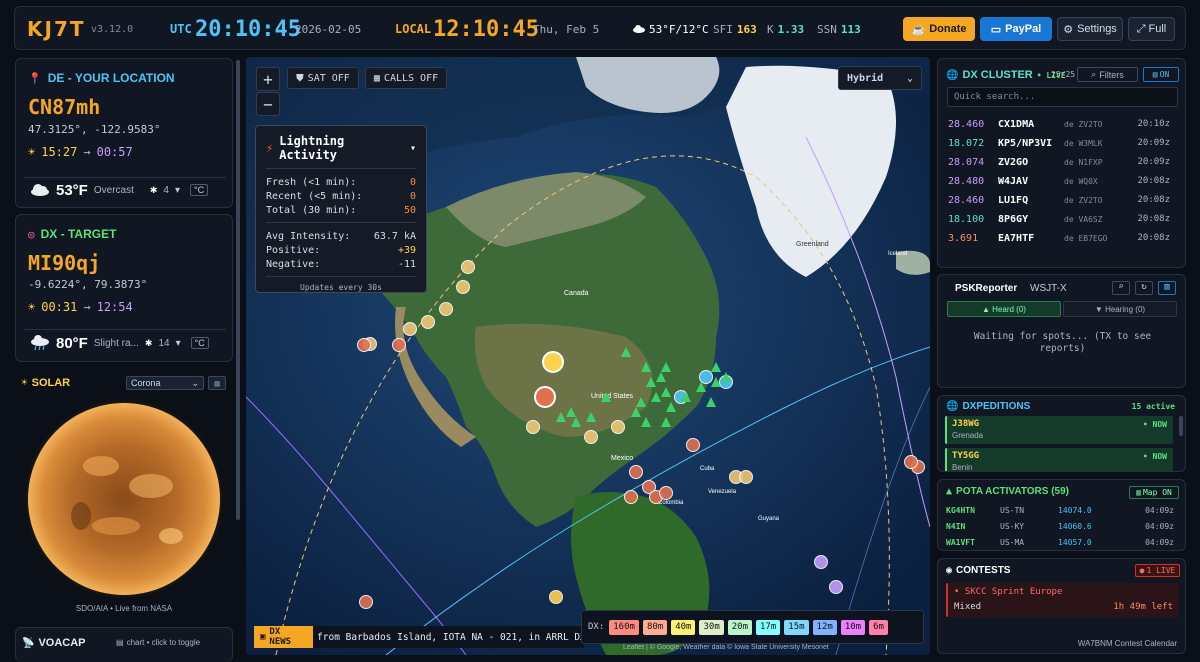  What do you see at coordinates (217, 383) in the screenshot?
I see `solar-expand-button: ▥` at bounding box center [217, 383].